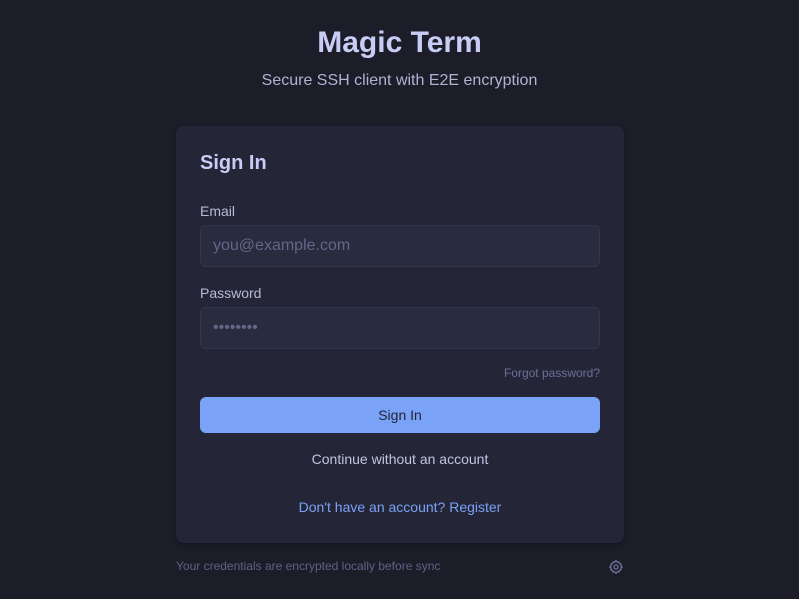 The width and height of the screenshot is (799, 599). I want to click on gear-icon, so click(616, 567).